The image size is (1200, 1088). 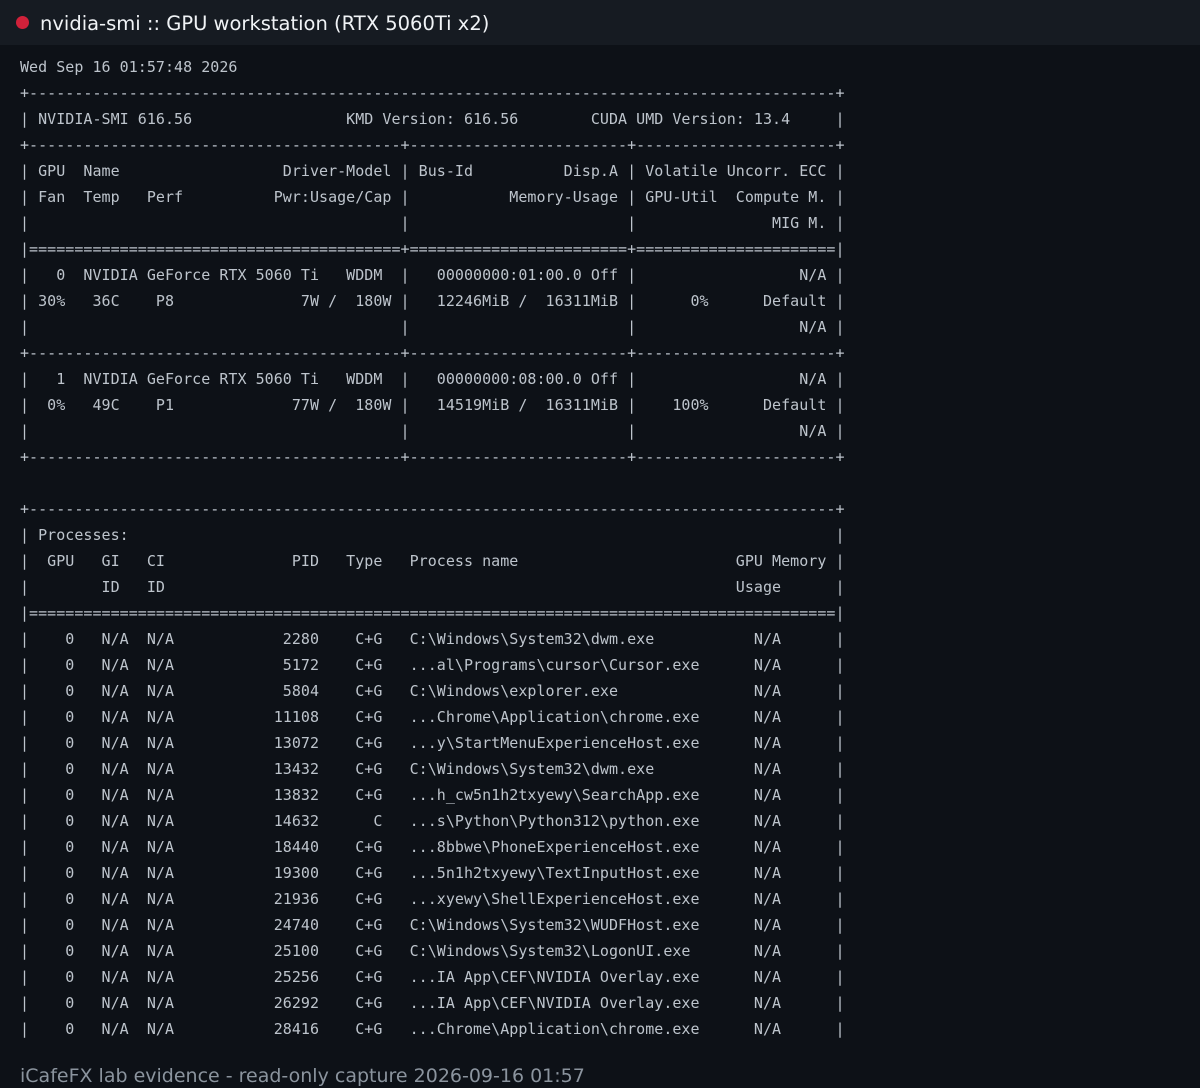 What do you see at coordinates (432, 223) in the screenshot?
I see `terminal-line: | | | MIG M. |` at bounding box center [432, 223].